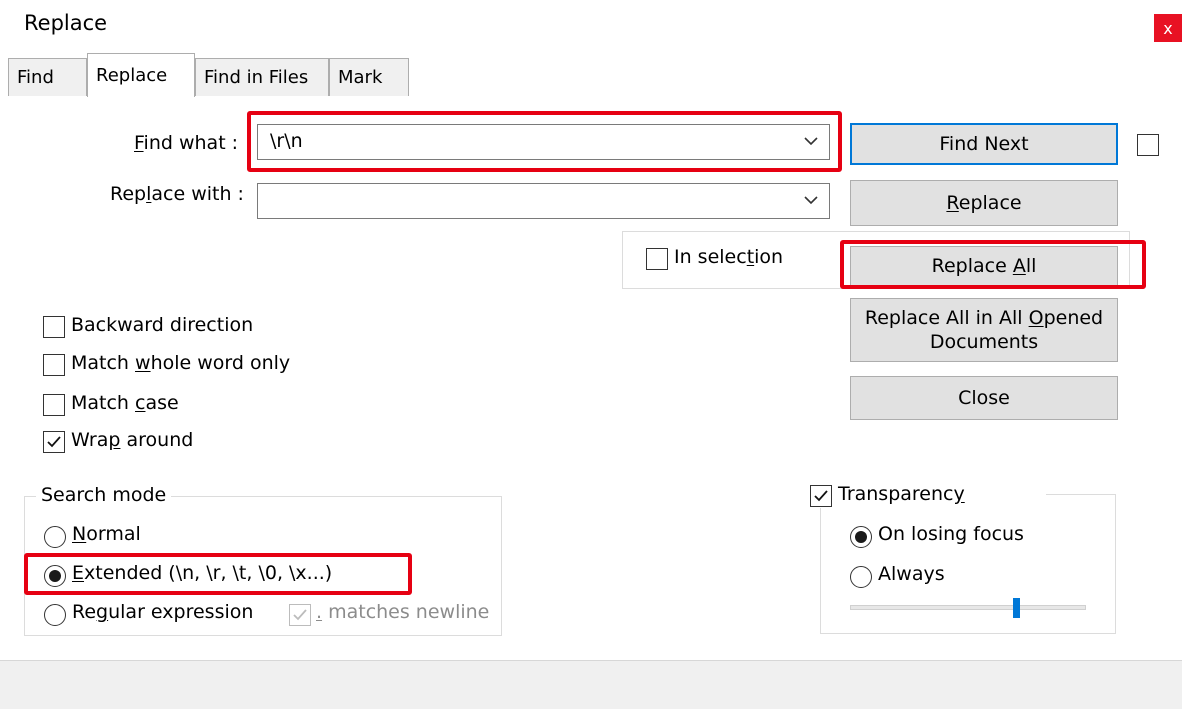 The height and width of the screenshot is (709, 1182). What do you see at coordinates (591, 25) in the screenshot?
I see `title-bar` at bounding box center [591, 25].